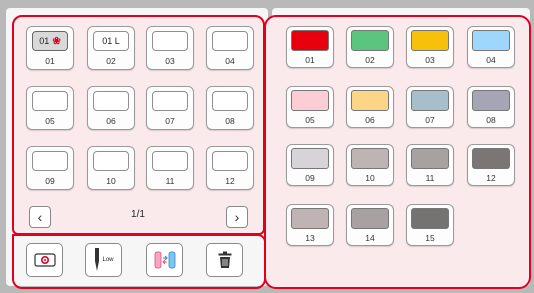 The image size is (534, 293). Describe the element at coordinates (170, 121) in the screenshot. I see `memory-slot-number: 07` at that location.